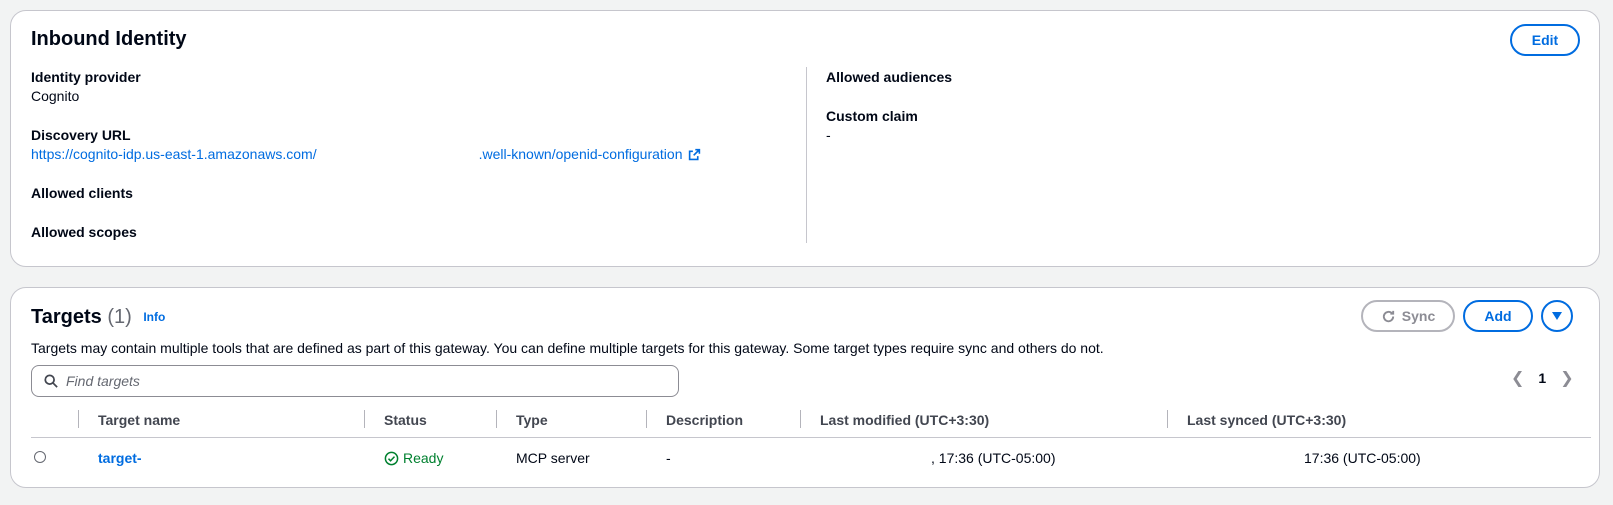 The height and width of the screenshot is (505, 1613). Describe the element at coordinates (668, 458) in the screenshot. I see `target-description: -` at that location.